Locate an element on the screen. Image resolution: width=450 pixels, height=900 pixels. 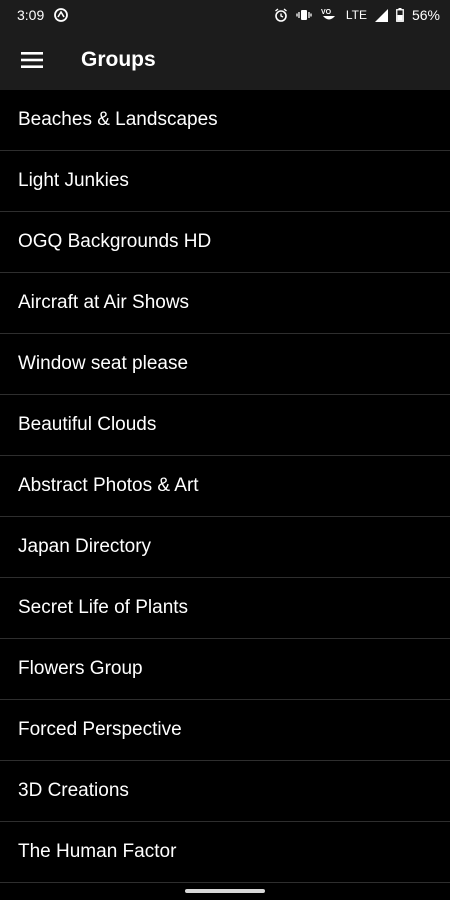
status-right: VO LTE 56% is located at coordinates (357, 15).